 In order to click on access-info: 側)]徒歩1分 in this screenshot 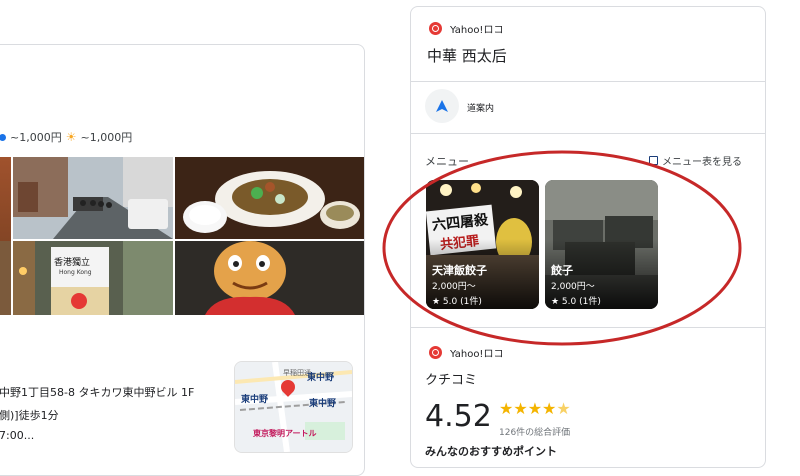, I will do `click(29, 415)`.